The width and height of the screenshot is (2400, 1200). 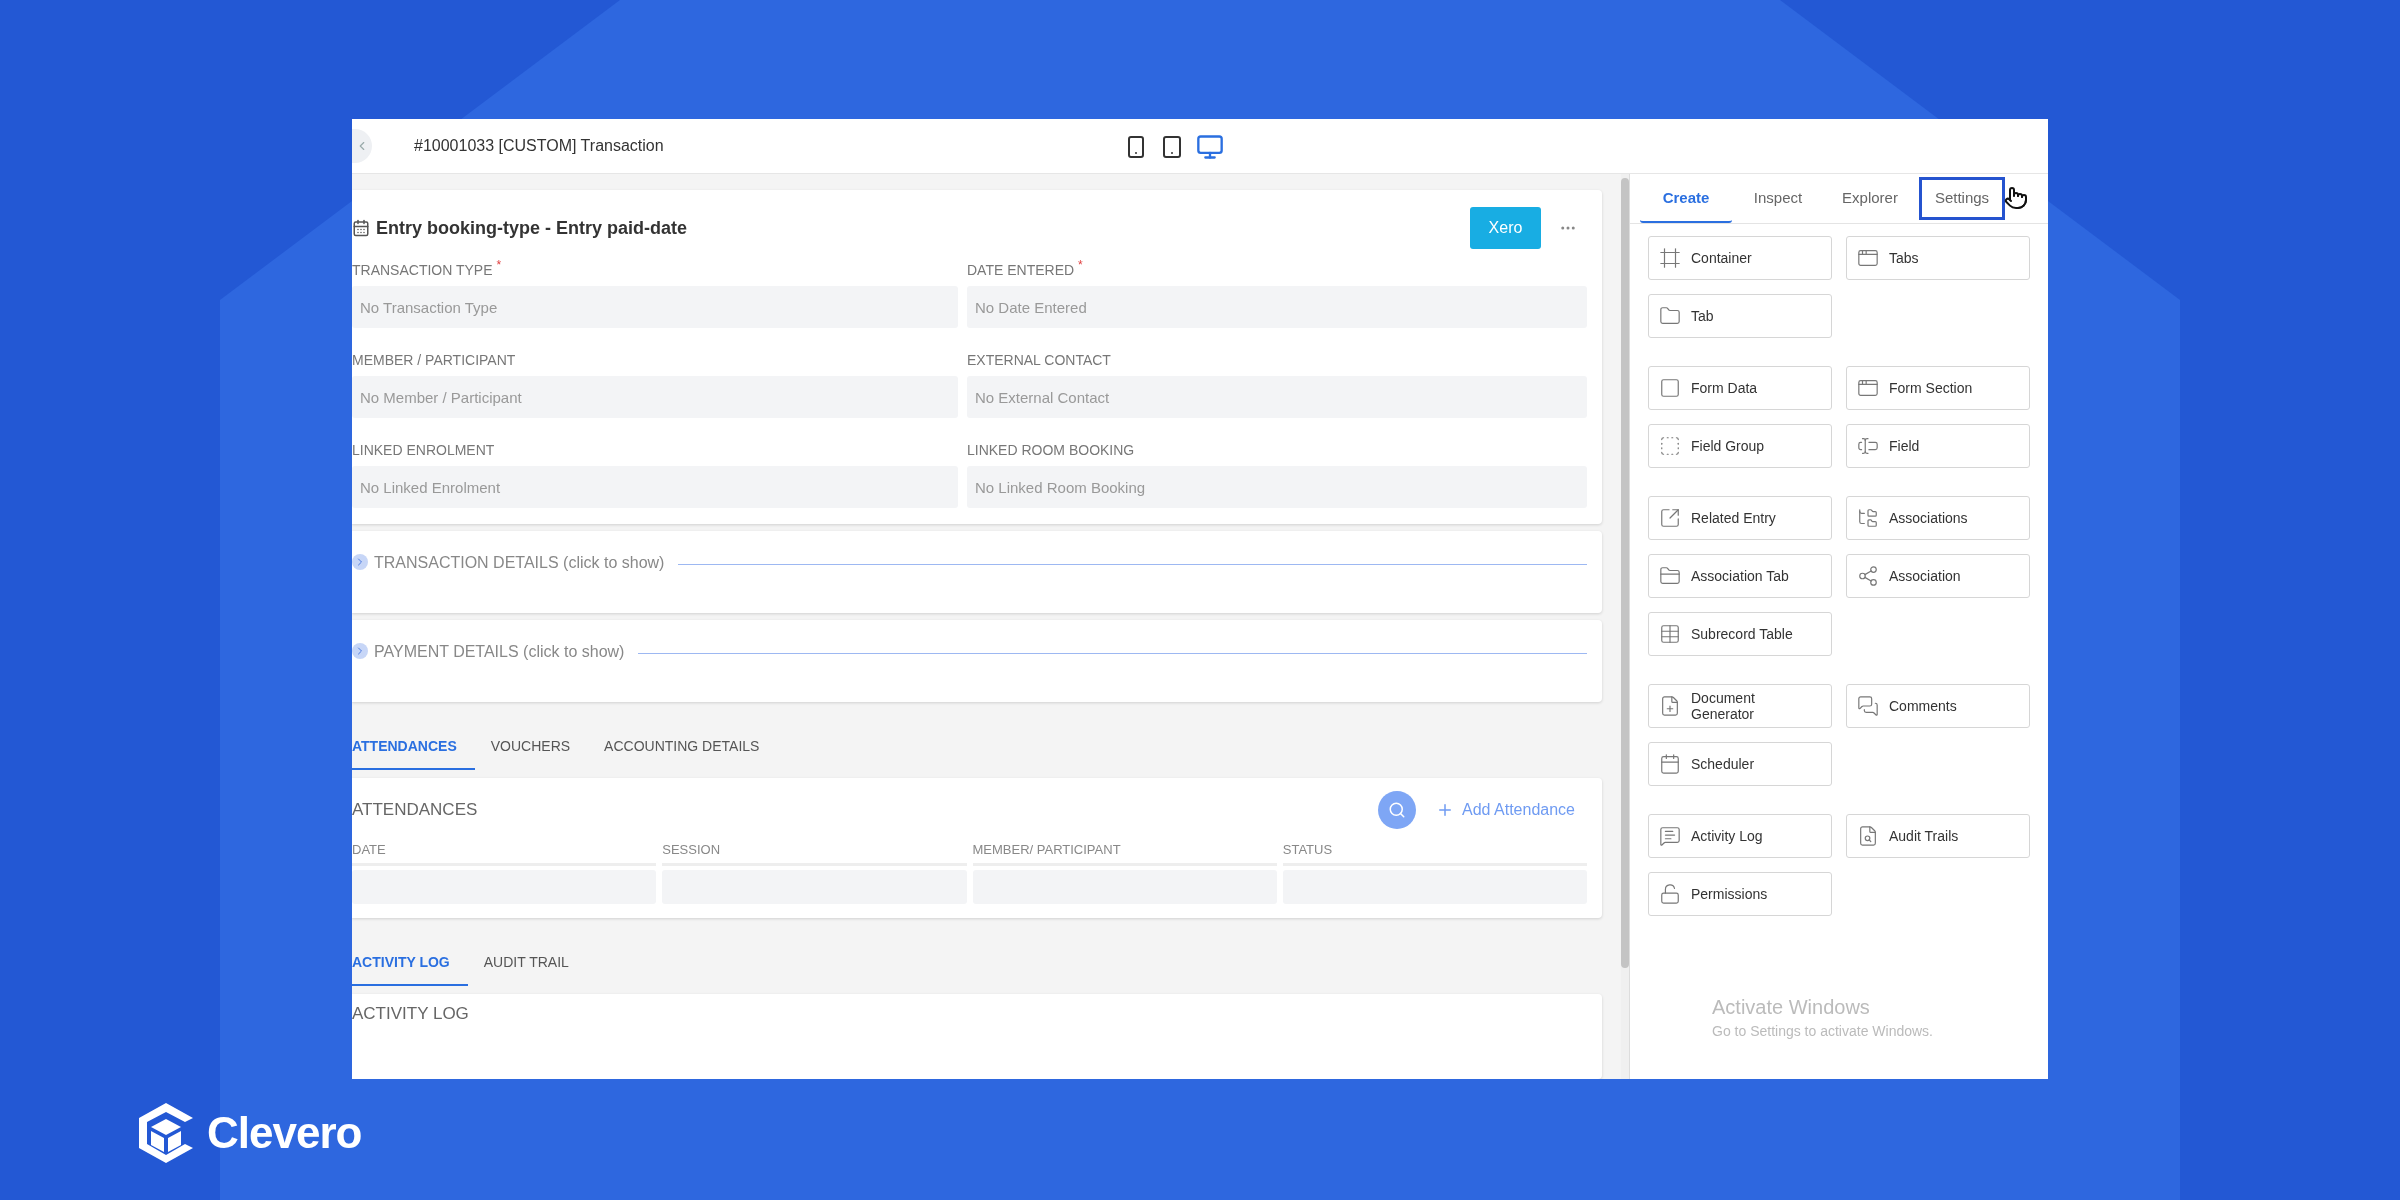 I want to click on component-item: Related Entry, so click(x=1740, y=518).